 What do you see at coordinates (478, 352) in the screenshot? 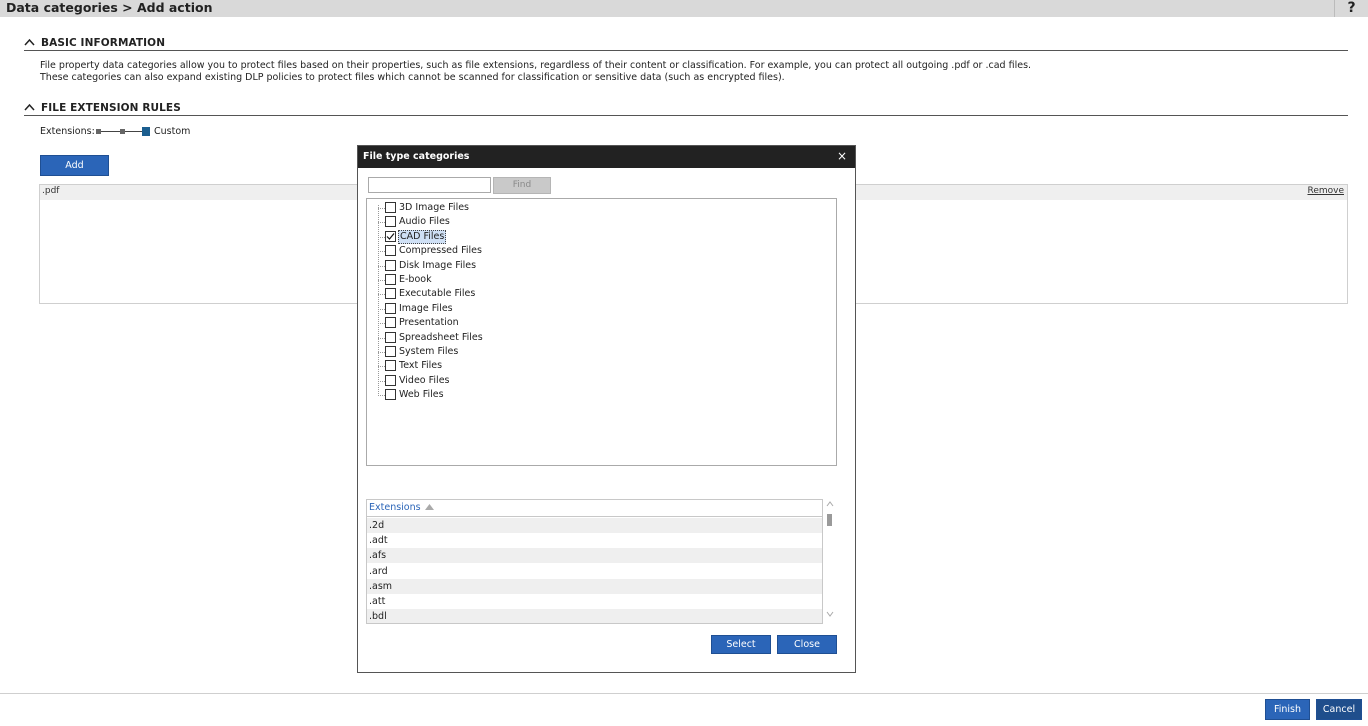
I see `tree-item: System Files` at bounding box center [478, 352].